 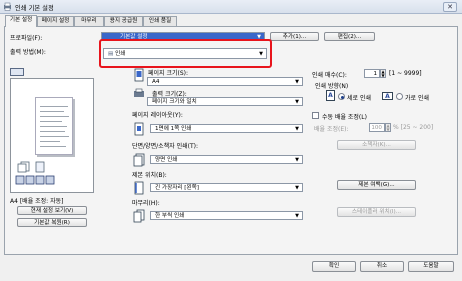 What do you see at coordinates (160, 21) in the screenshot?
I see `tab-print-quality: 인쇄 품질` at bounding box center [160, 21].